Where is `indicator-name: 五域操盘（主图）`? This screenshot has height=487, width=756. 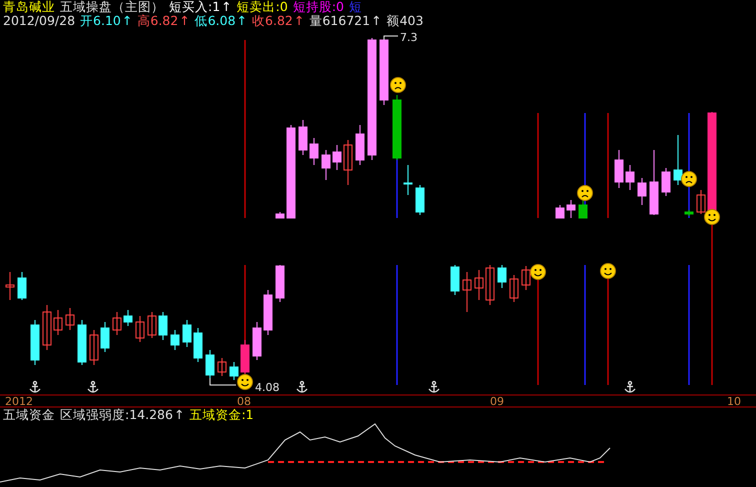 indicator-name: 五域操盘（主图） is located at coordinates (112, 7).